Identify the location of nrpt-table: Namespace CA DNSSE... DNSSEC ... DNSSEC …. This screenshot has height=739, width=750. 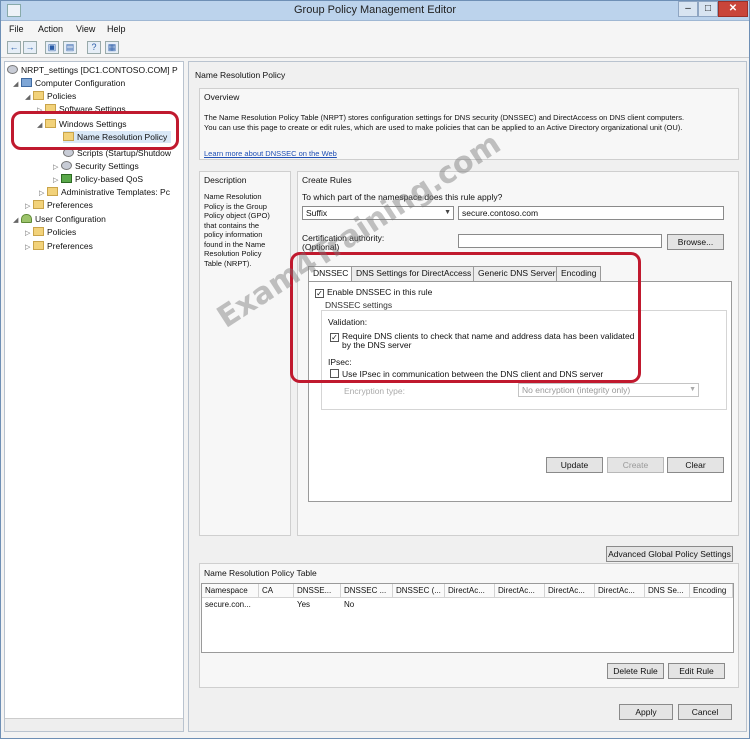
(467, 618).